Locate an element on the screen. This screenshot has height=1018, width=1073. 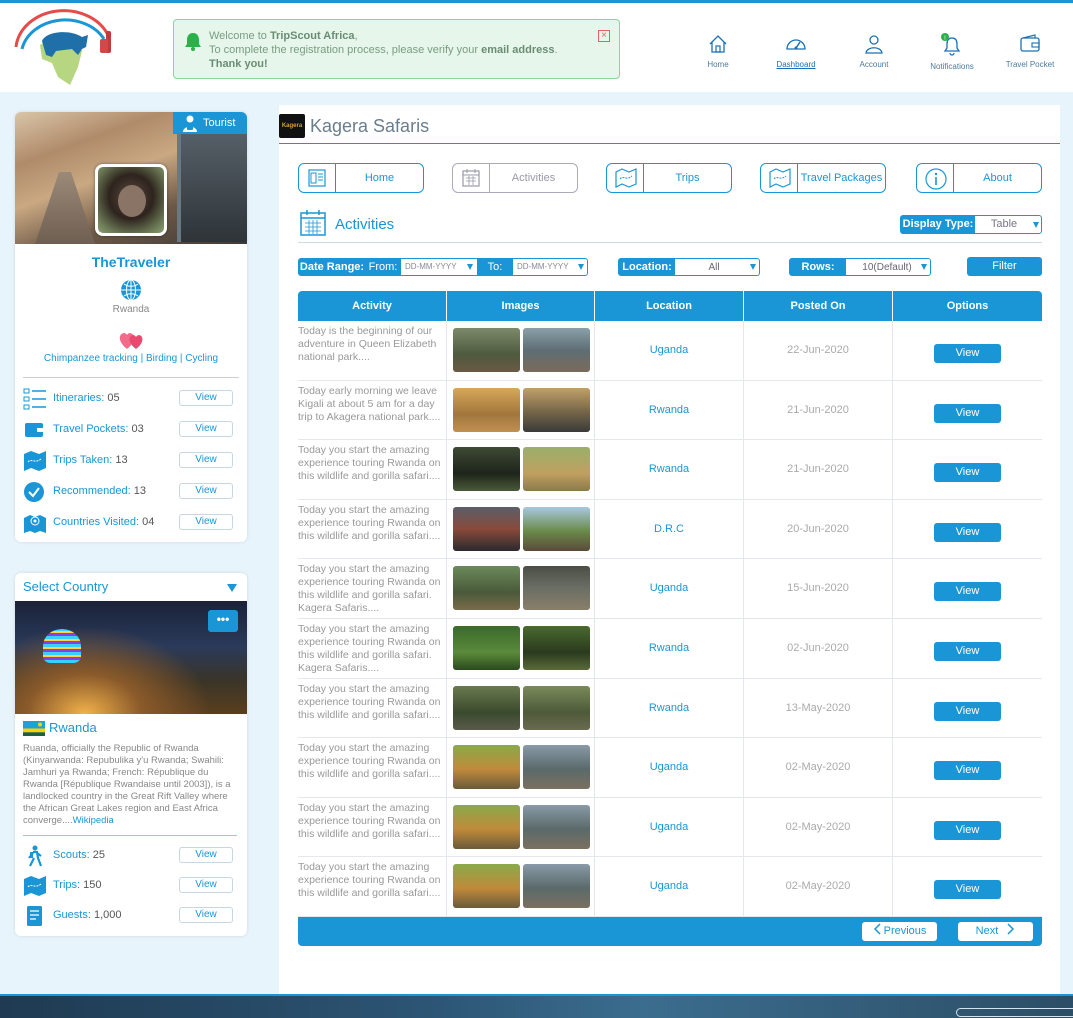
tab-about: About is located at coordinates (979, 178).